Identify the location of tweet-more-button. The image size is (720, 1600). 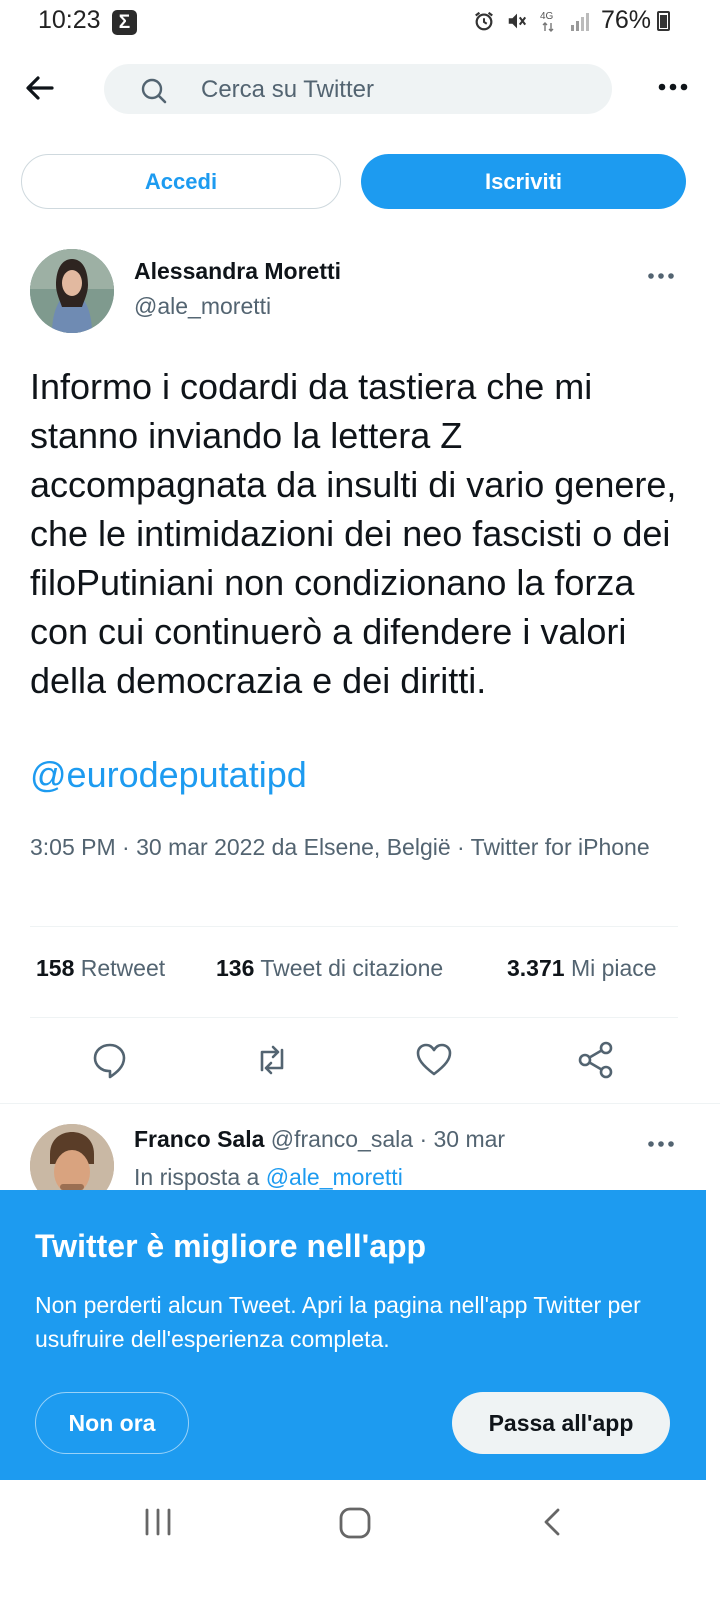
(661, 275).